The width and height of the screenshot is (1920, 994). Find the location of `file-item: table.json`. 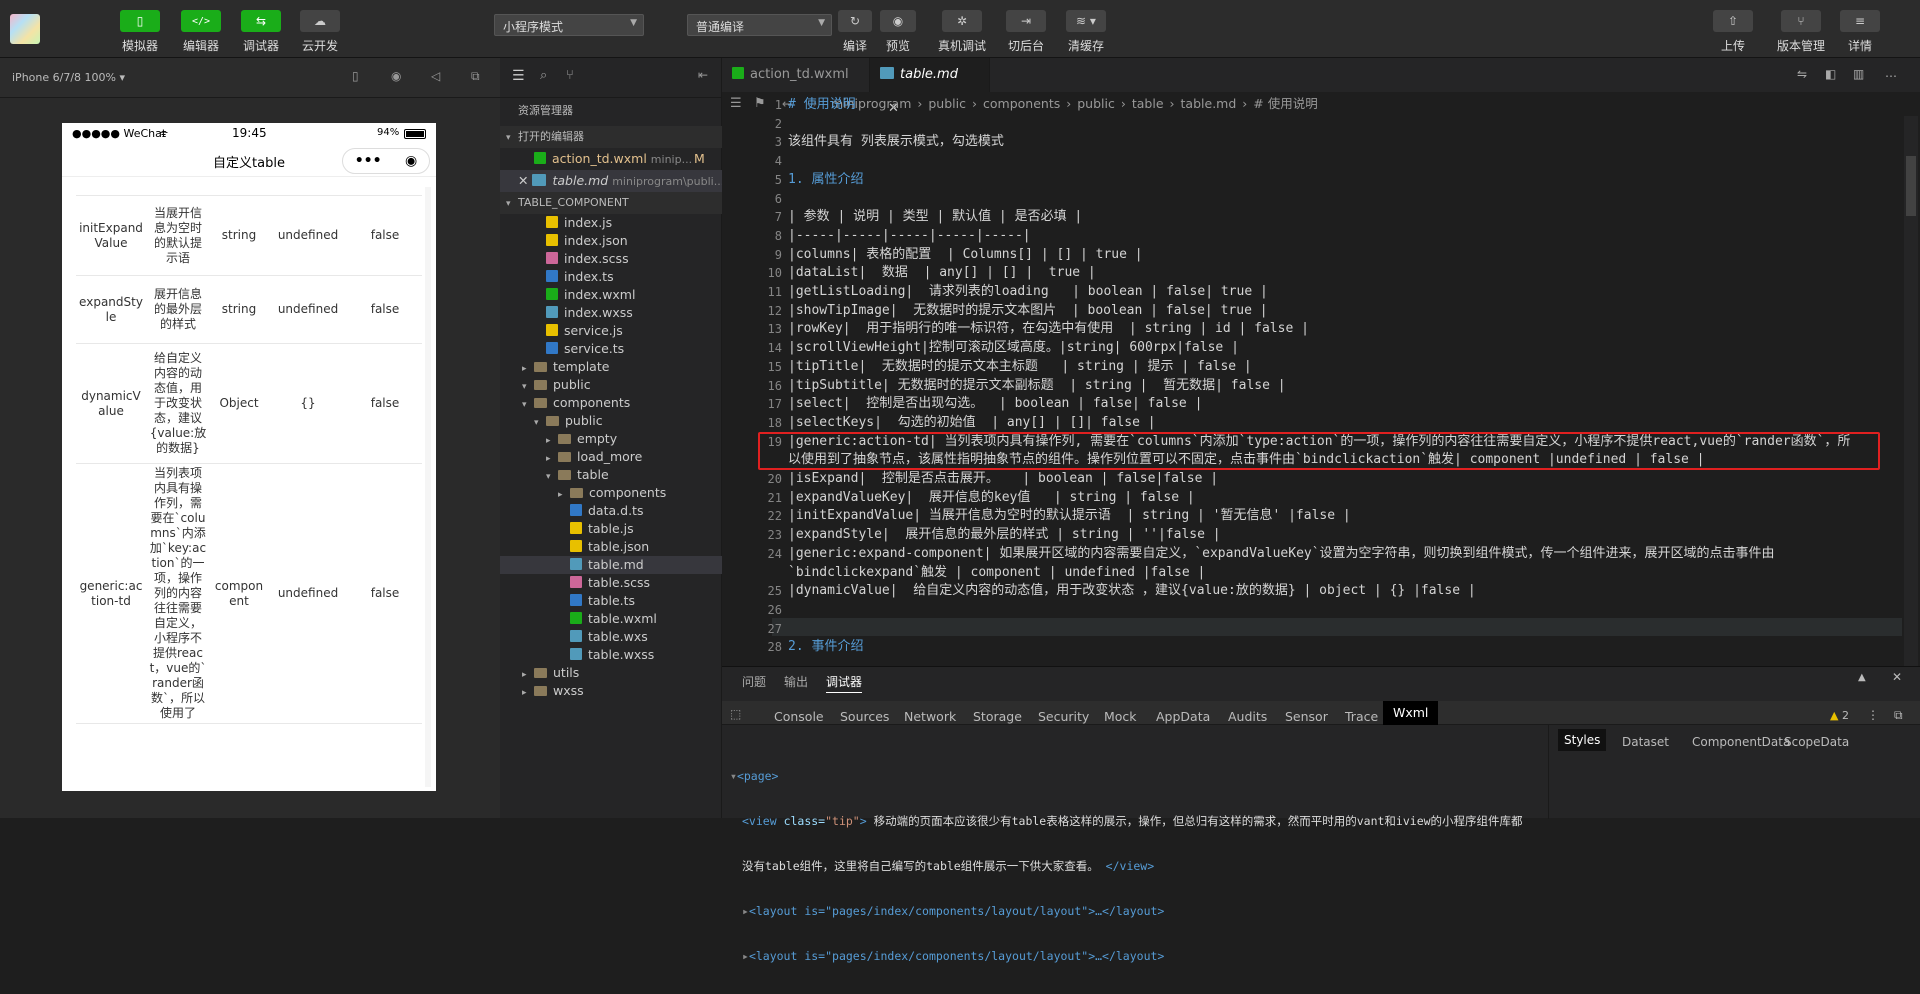

file-item: table.json is located at coordinates (611, 547).